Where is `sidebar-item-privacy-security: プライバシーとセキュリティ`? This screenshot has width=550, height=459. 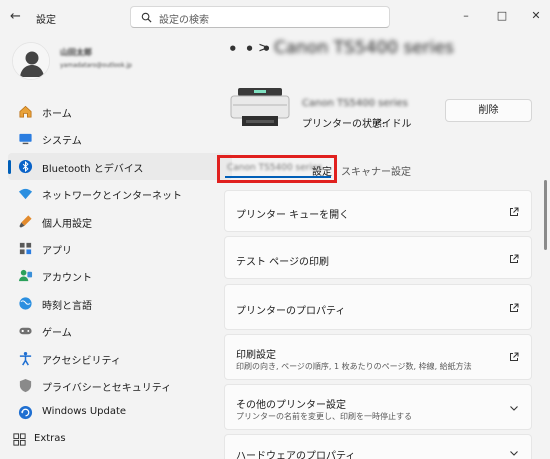
sidebar-item-privacy-security: プライバシーとセキュリティ is located at coordinates (120, 385).